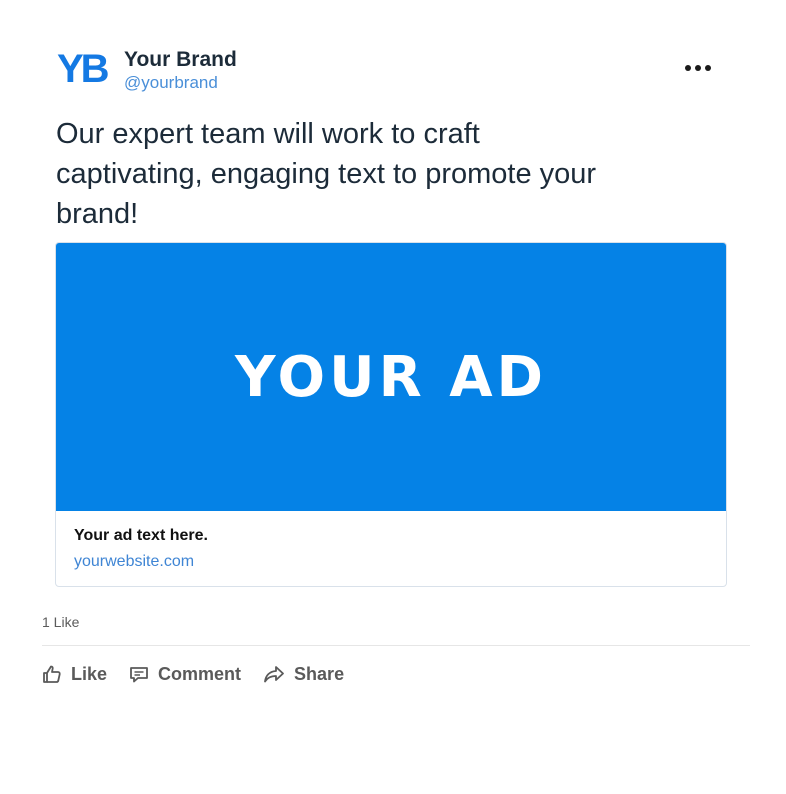 This screenshot has height=794, width=786. What do you see at coordinates (274, 674) in the screenshot?
I see `share-arrow-icon` at bounding box center [274, 674].